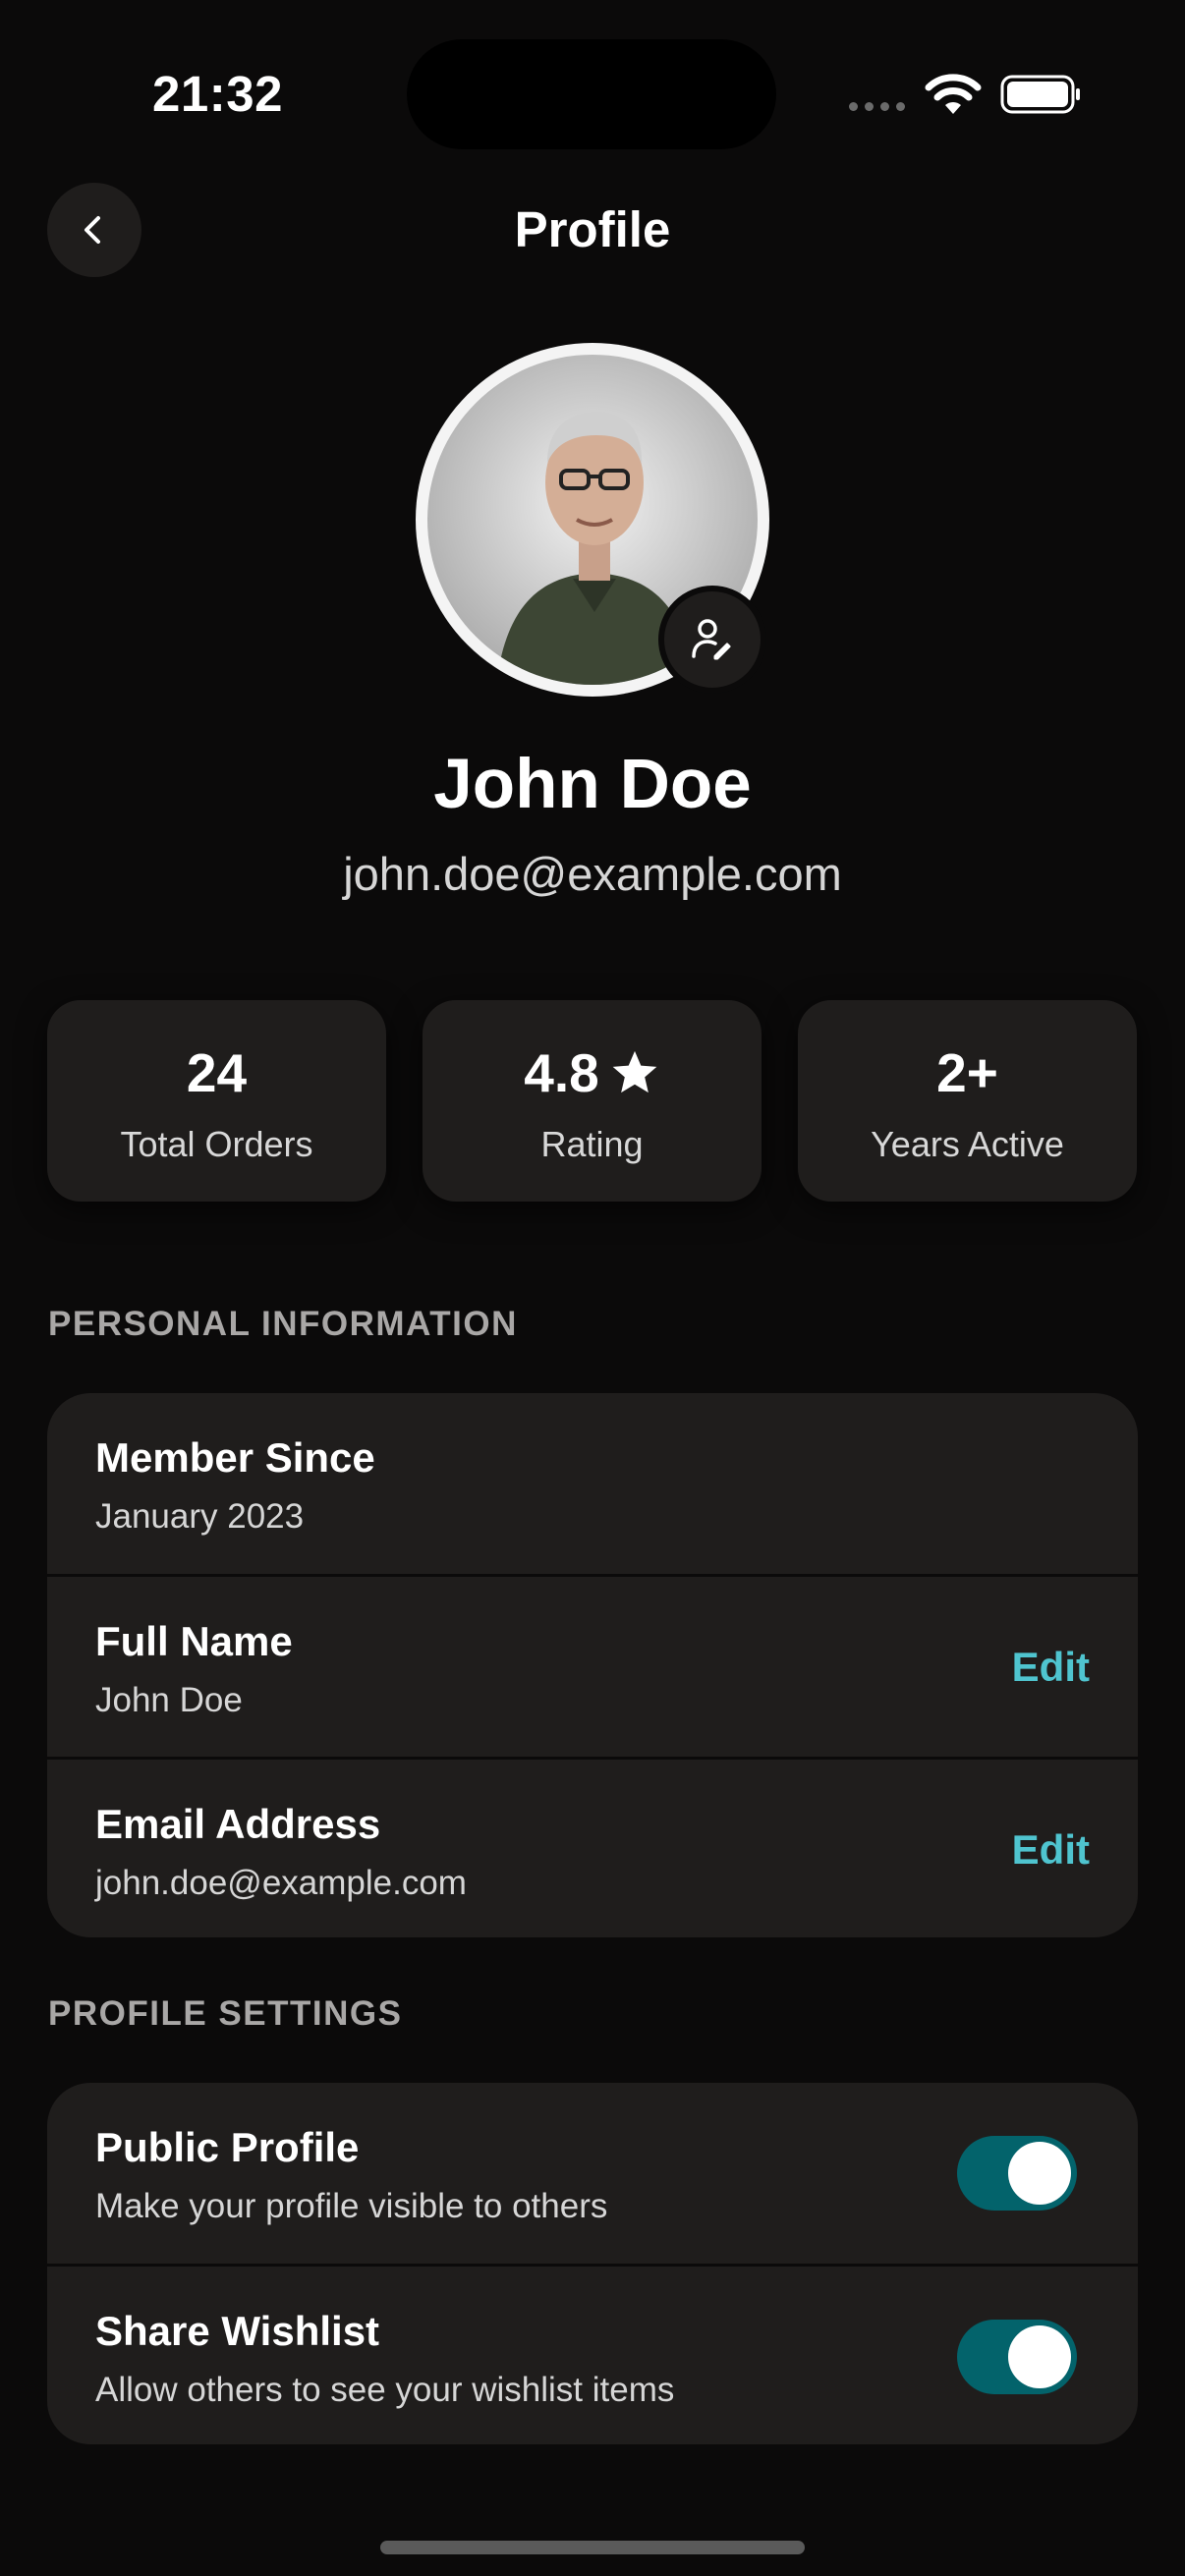 The width and height of the screenshot is (1185, 2576). I want to click on edit-email-button: Edit, so click(1051, 1850).